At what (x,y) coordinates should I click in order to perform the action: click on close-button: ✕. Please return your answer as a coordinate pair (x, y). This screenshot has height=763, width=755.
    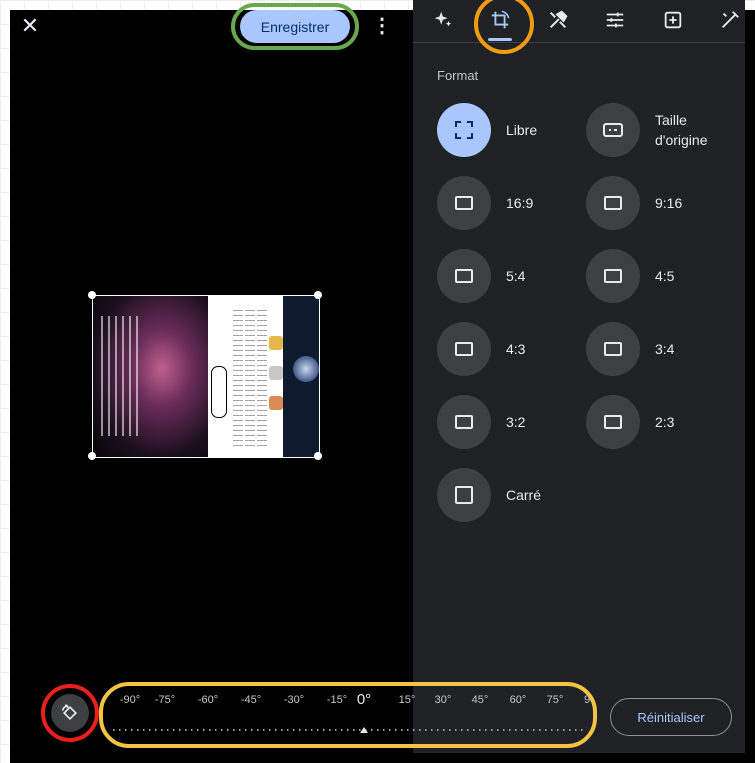
    Looking at the image, I should click on (30, 26).